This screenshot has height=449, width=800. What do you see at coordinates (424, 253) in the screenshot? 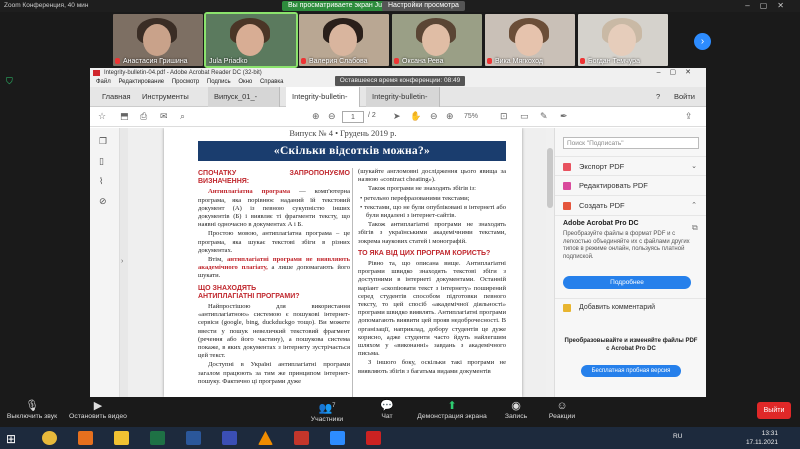
I see `section-heading: ТО ЯКА ВІД ЦИХ ПРОГРАМ КОРИСТЬ?` at bounding box center [424, 253].